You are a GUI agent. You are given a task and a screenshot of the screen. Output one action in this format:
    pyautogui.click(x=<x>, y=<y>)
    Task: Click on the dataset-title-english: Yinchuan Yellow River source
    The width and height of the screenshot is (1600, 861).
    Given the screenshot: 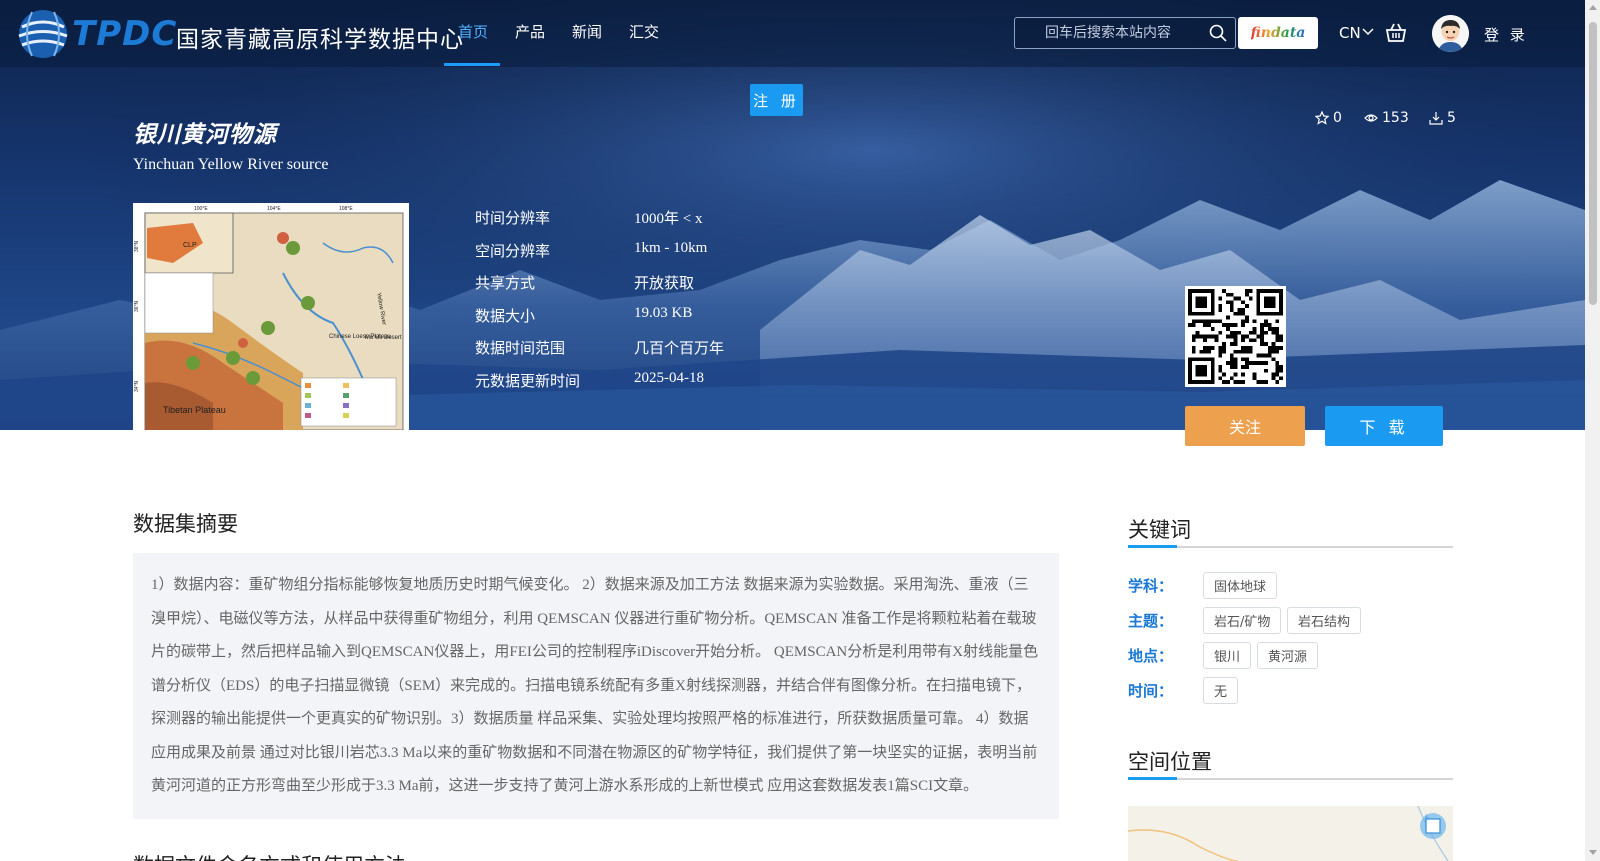 What is the action you would take?
    pyautogui.click(x=231, y=164)
    